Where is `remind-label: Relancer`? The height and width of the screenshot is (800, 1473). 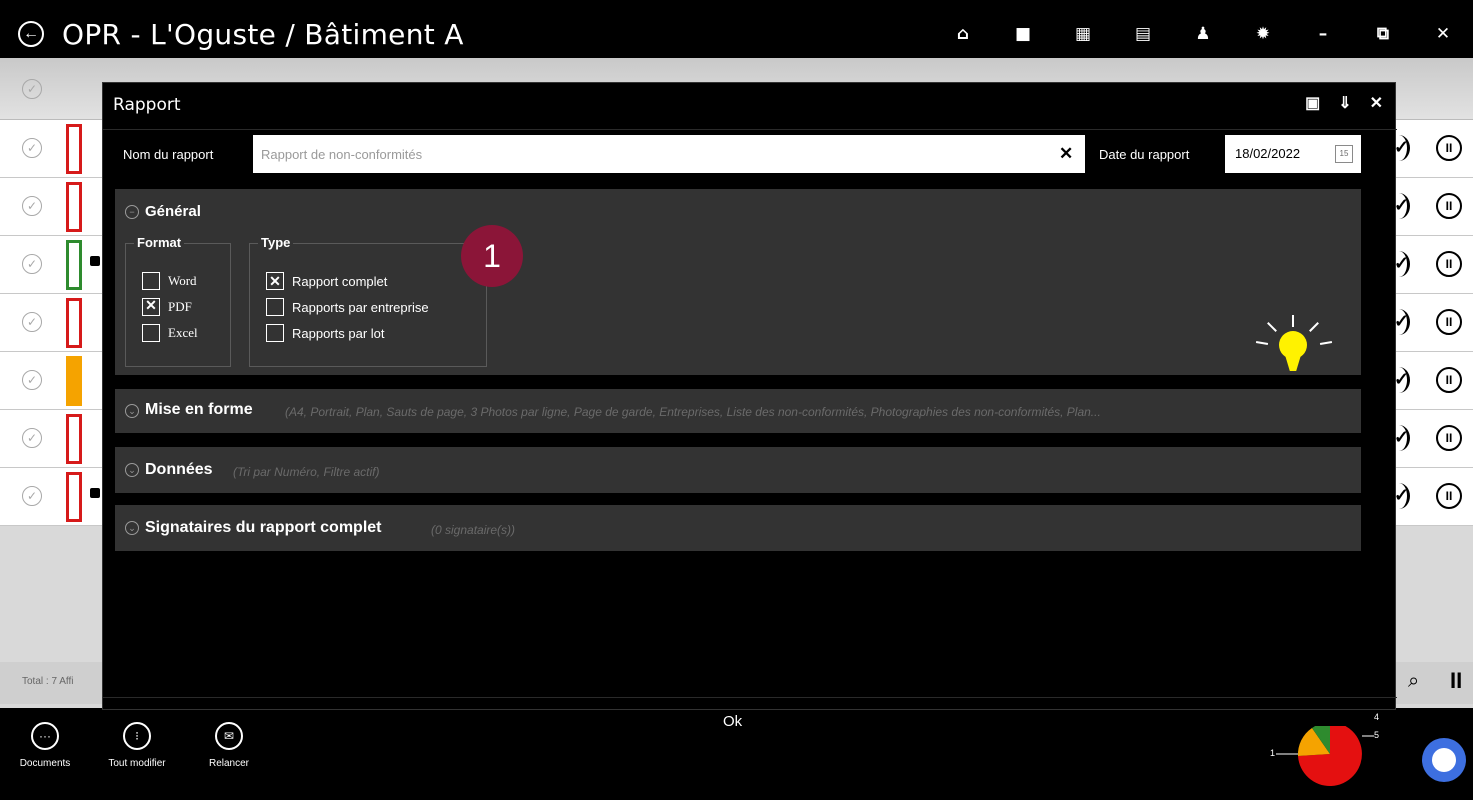 remind-label: Relancer is located at coordinates (229, 763).